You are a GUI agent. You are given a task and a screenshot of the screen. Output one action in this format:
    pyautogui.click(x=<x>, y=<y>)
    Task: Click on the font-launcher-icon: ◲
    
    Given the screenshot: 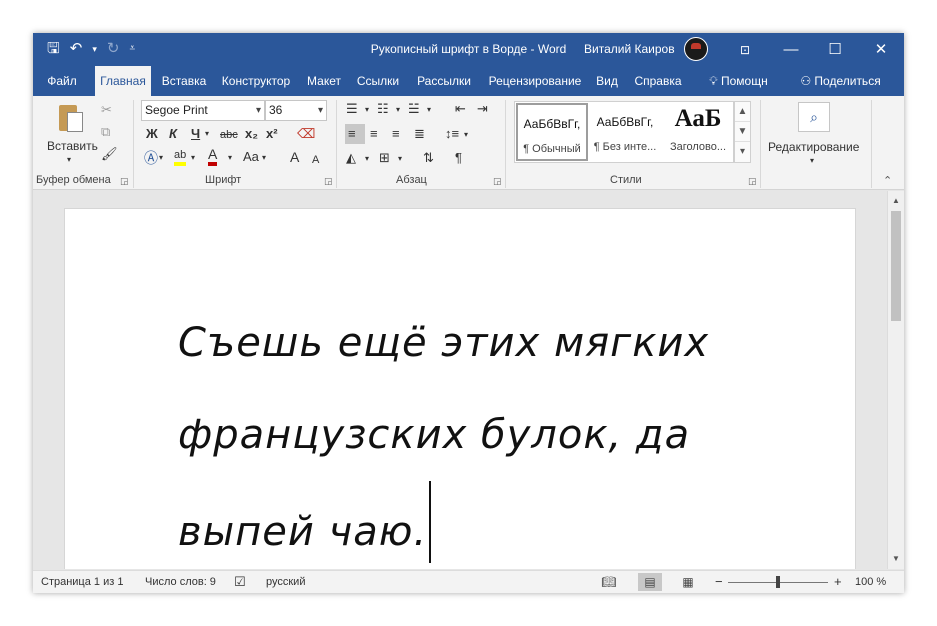 What is the action you would take?
    pyautogui.click(x=328, y=181)
    